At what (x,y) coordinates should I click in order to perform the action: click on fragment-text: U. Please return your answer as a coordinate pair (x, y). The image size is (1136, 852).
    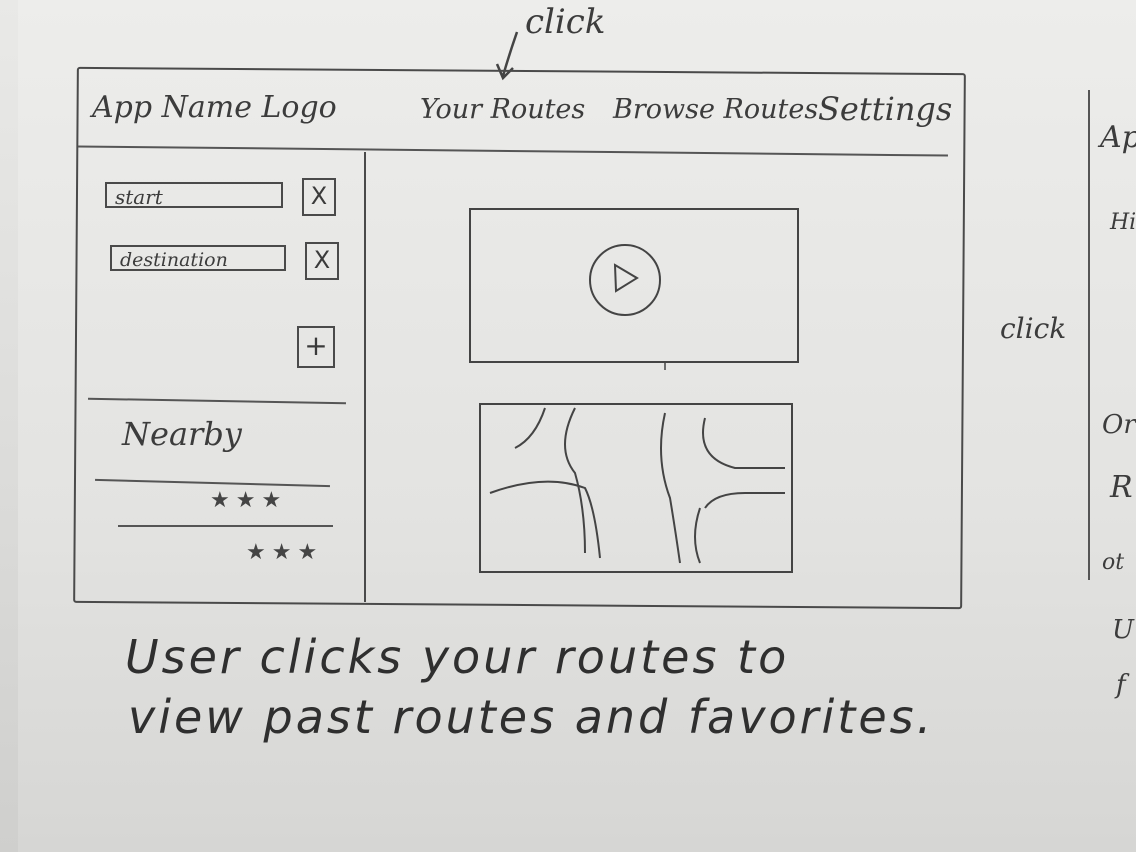
    Looking at the image, I should click on (1123, 630).